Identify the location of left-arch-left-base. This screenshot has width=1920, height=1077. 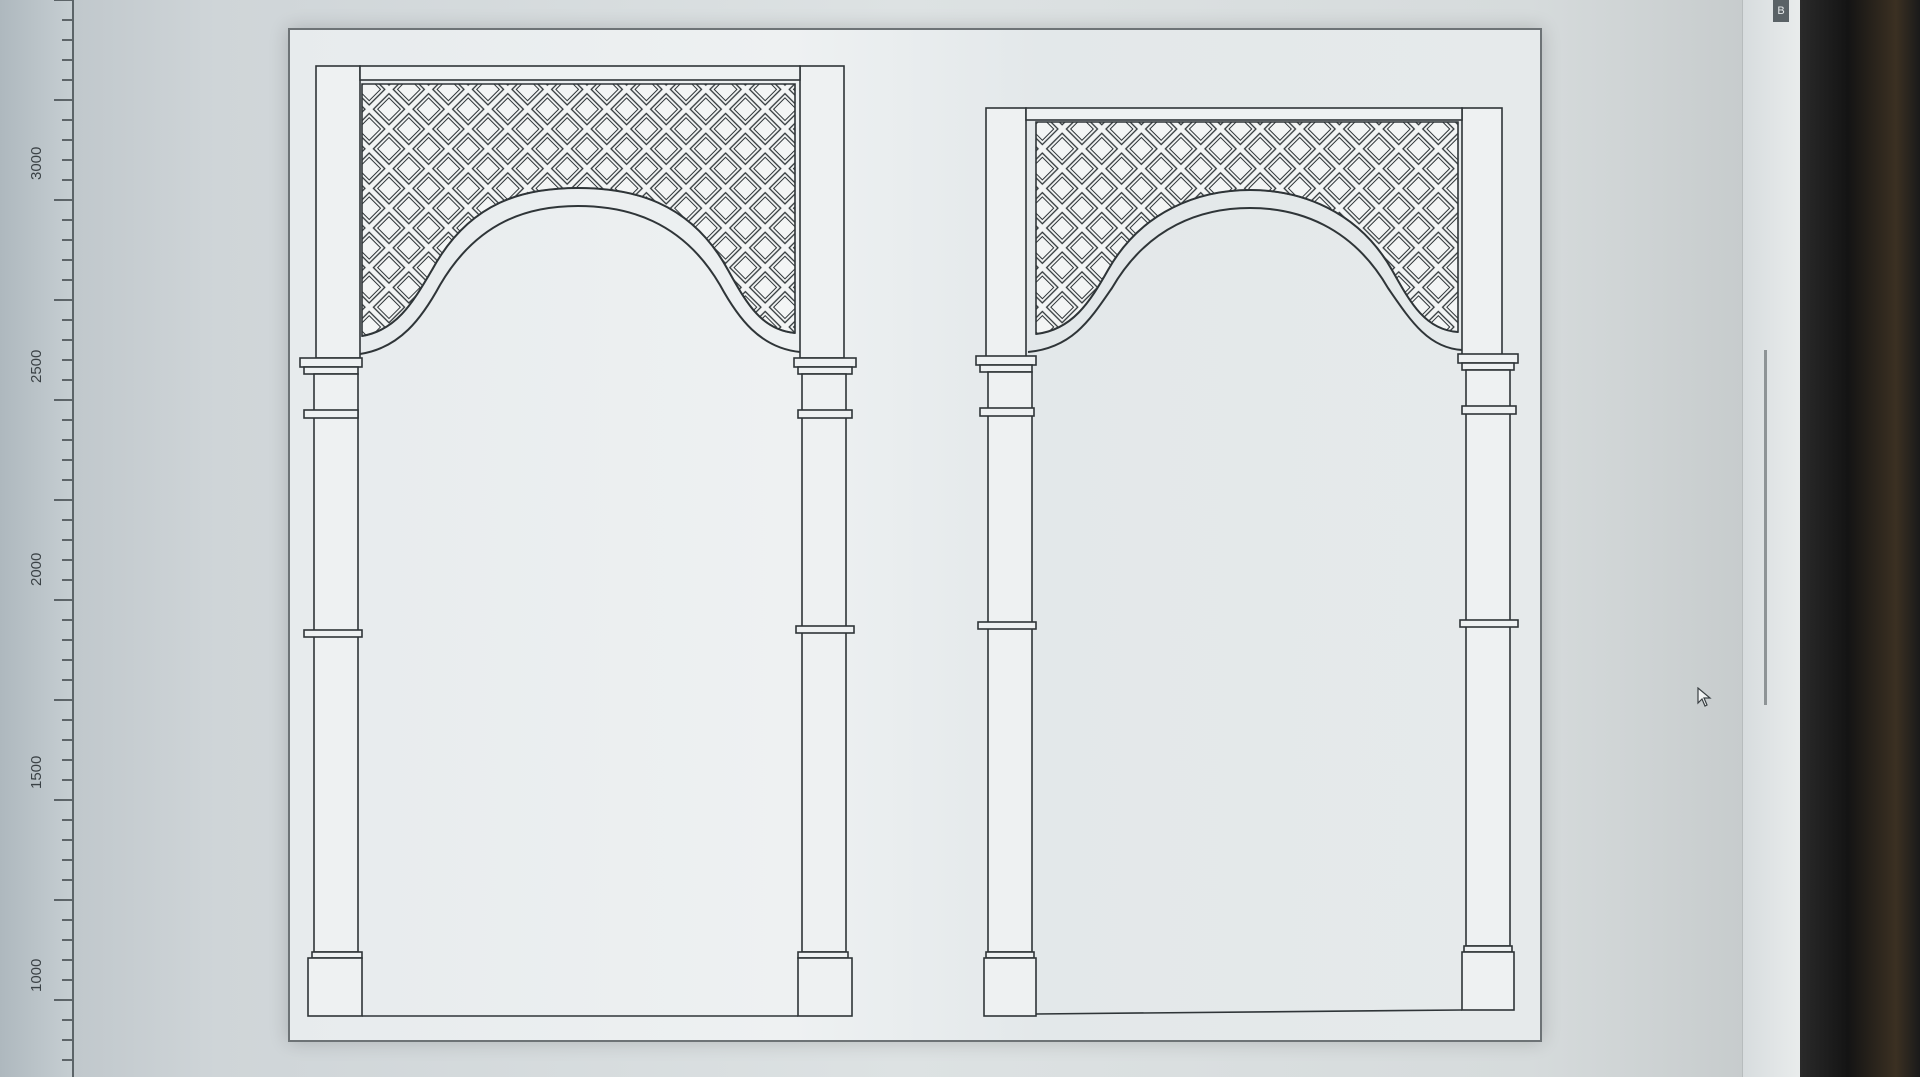
(335, 987).